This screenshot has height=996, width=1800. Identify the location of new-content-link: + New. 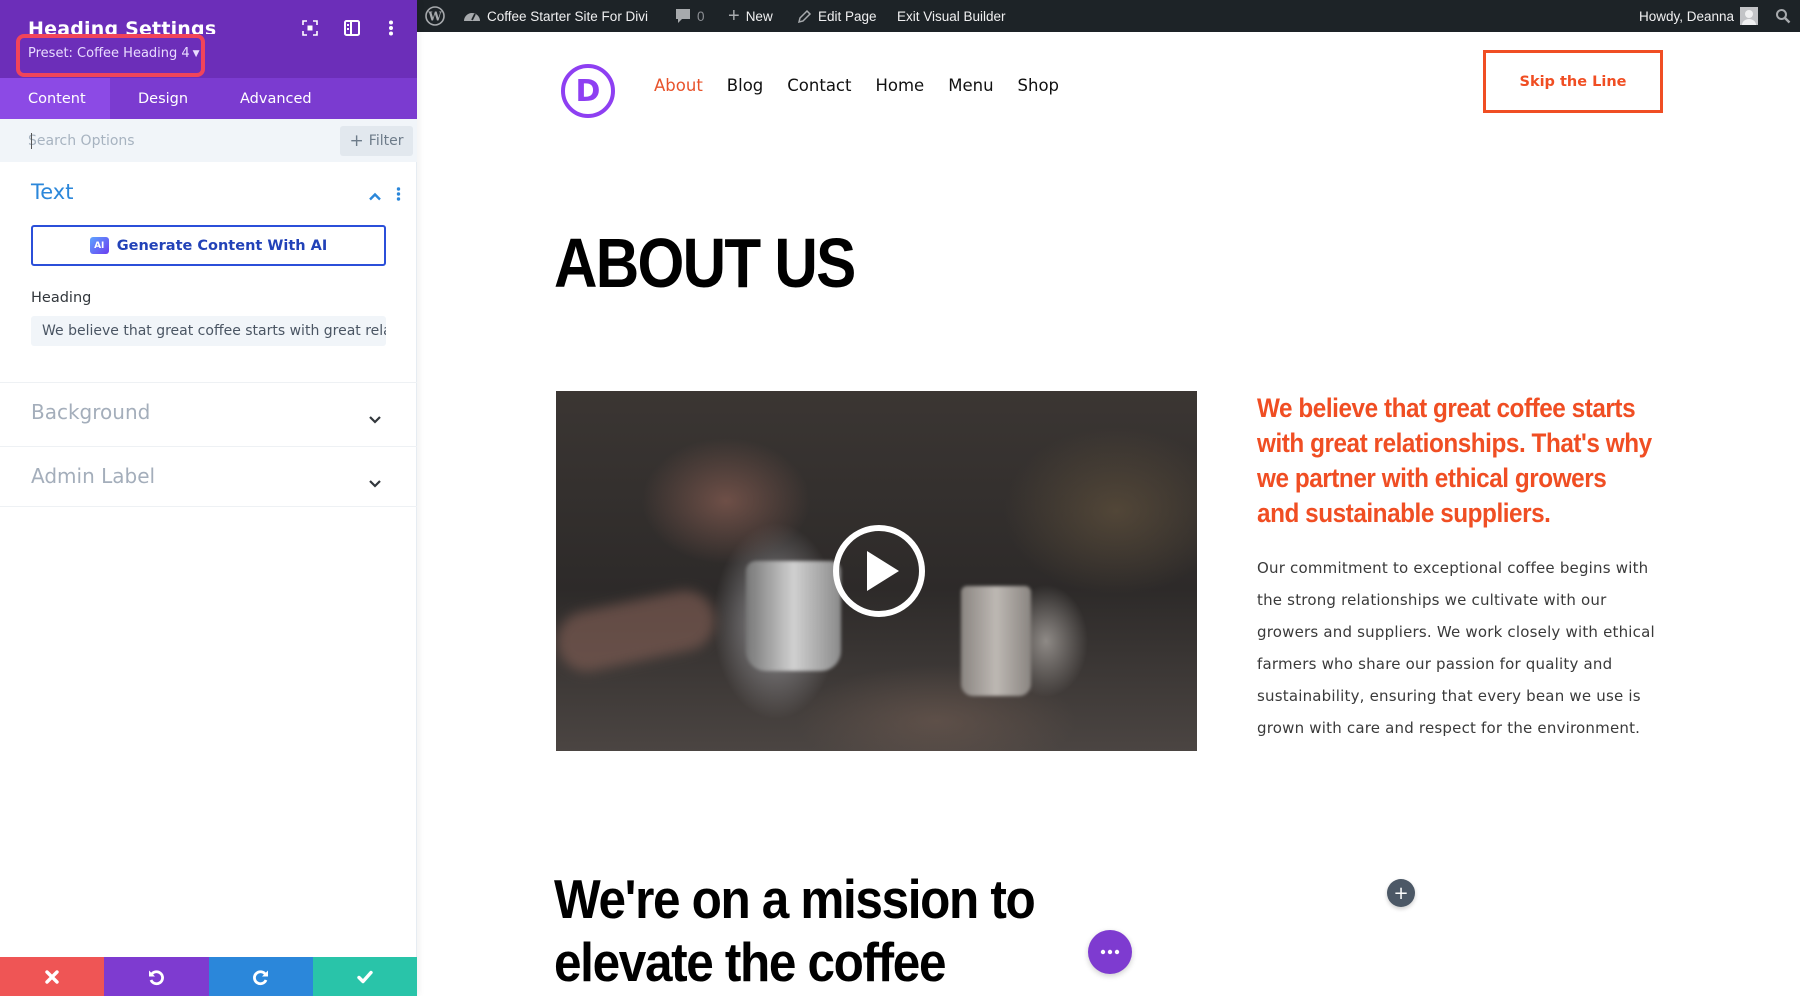
(750, 16).